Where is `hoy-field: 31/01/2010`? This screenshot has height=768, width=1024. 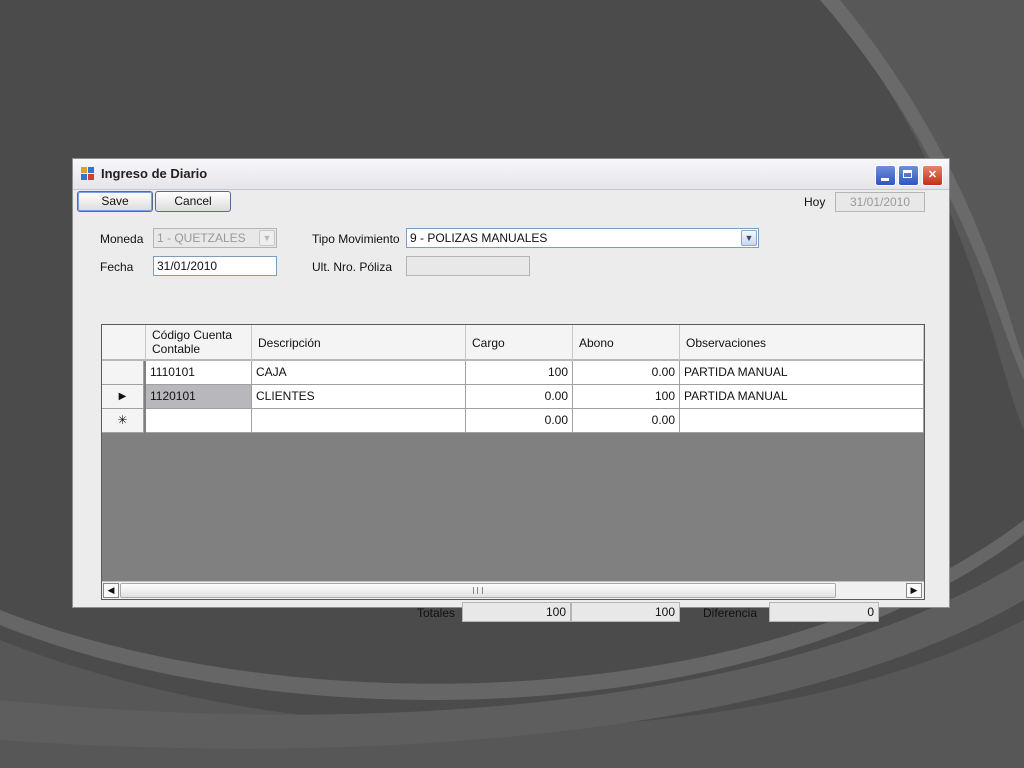 hoy-field: 31/01/2010 is located at coordinates (880, 202).